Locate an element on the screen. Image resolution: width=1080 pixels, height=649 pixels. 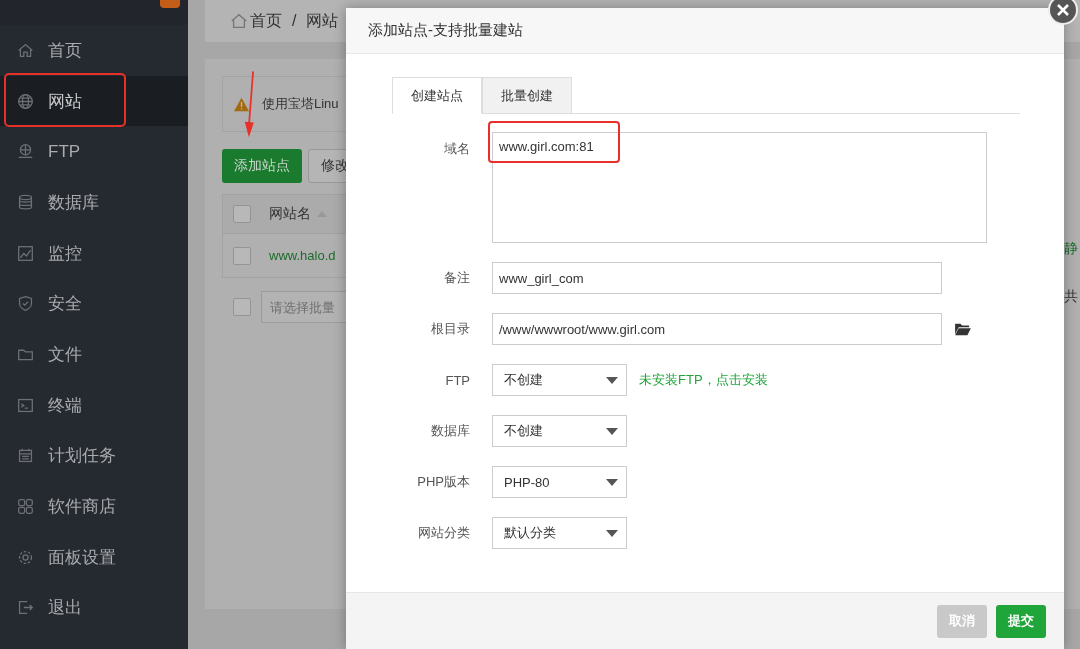
sidebar-item: FTP is located at coordinates (94, 152).